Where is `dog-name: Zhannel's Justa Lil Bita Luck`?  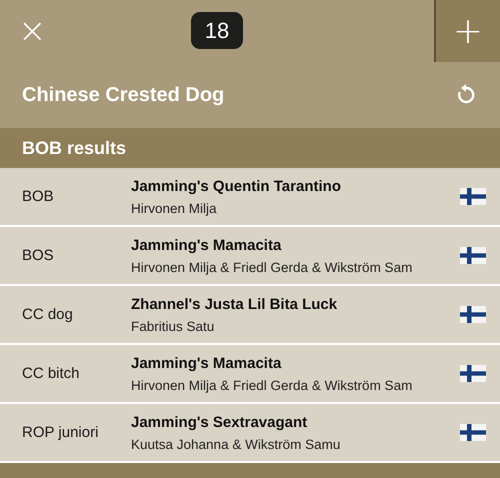
dog-name: Zhannel's Justa Lil Bita Luck is located at coordinates (234, 304).